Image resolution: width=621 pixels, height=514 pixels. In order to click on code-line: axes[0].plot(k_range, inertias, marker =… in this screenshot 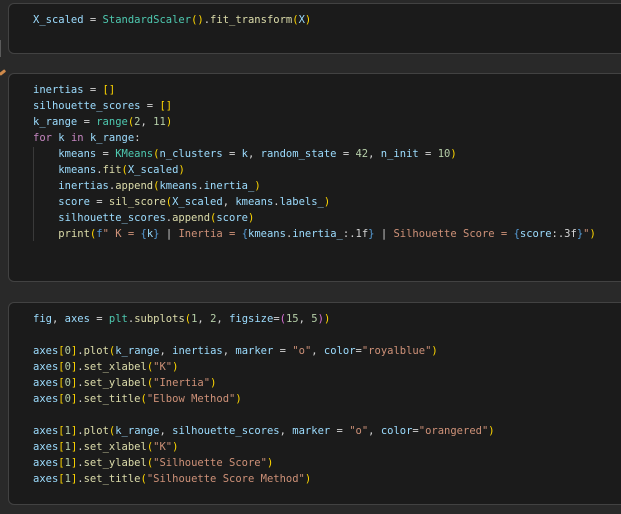, I will do `click(327, 351)`.